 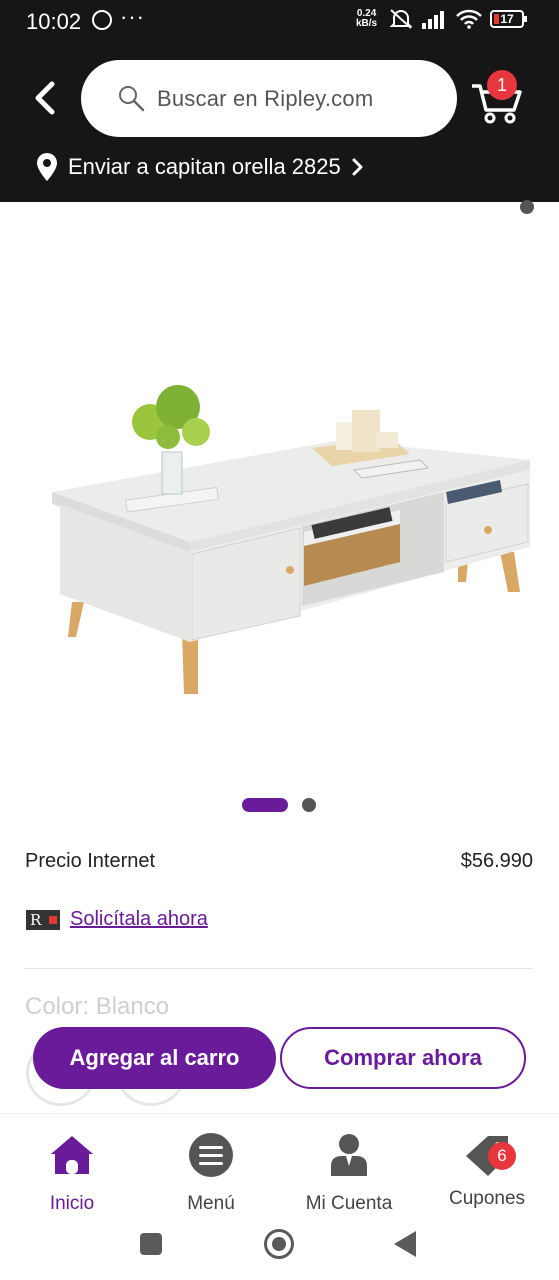 What do you see at coordinates (97, 1006) in the screenshot?
I see `color-label: Color: Blanco` at bounding box center [97, 1006].